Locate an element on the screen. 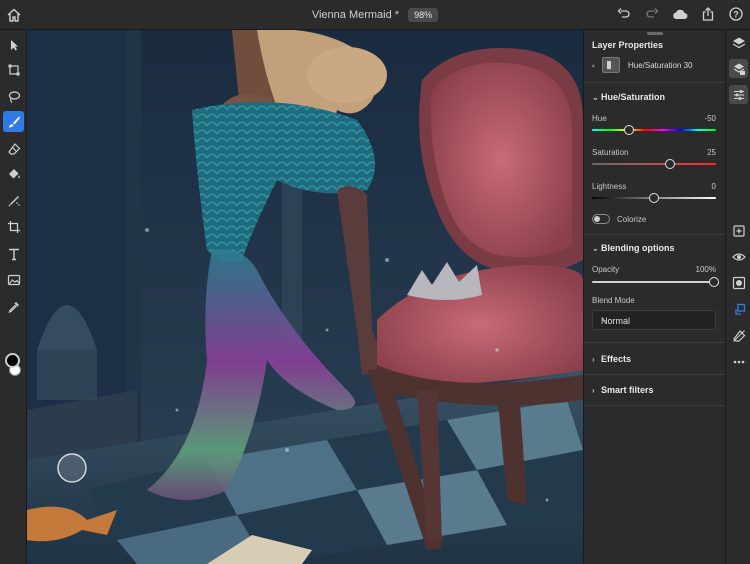 The image size is (750, 564). smart-filters-header: › Smart filters is located at coordinates (623, 390).